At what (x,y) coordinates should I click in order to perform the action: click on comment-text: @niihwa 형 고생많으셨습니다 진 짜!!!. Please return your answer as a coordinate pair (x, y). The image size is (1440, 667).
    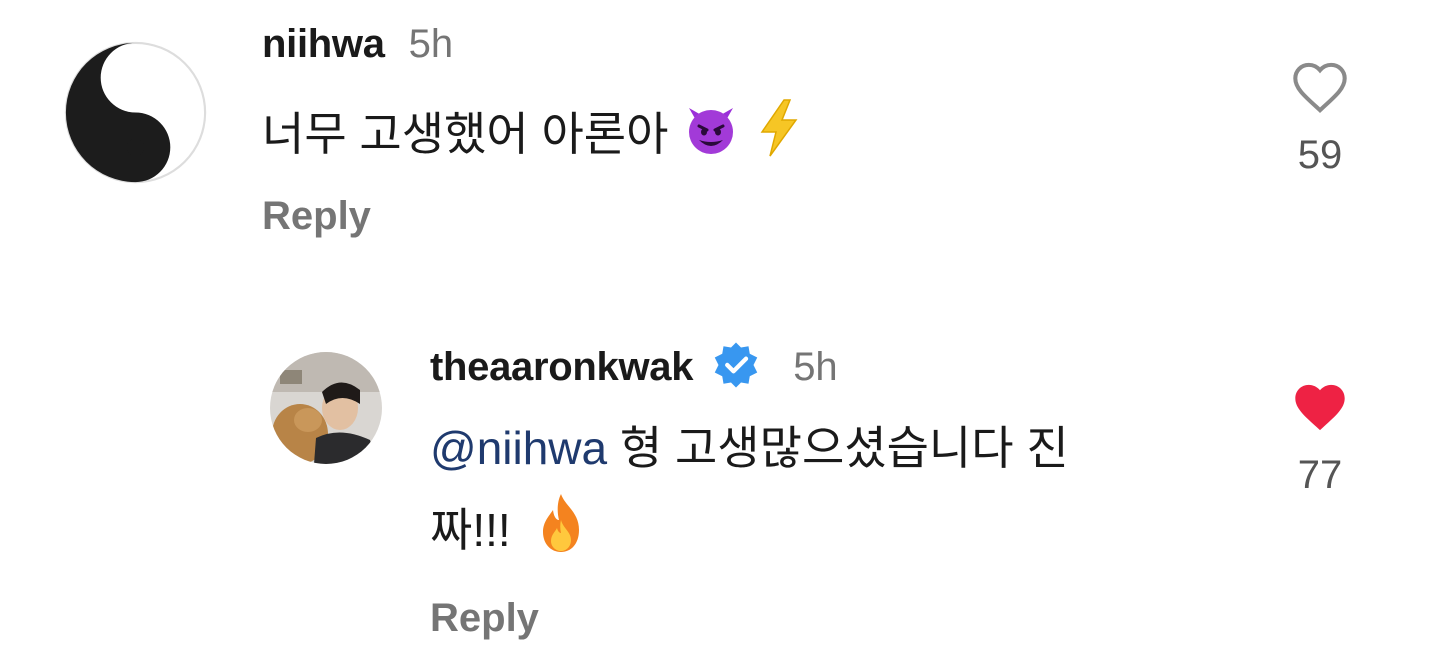
    Looking at the image, I should click on (830, 489).